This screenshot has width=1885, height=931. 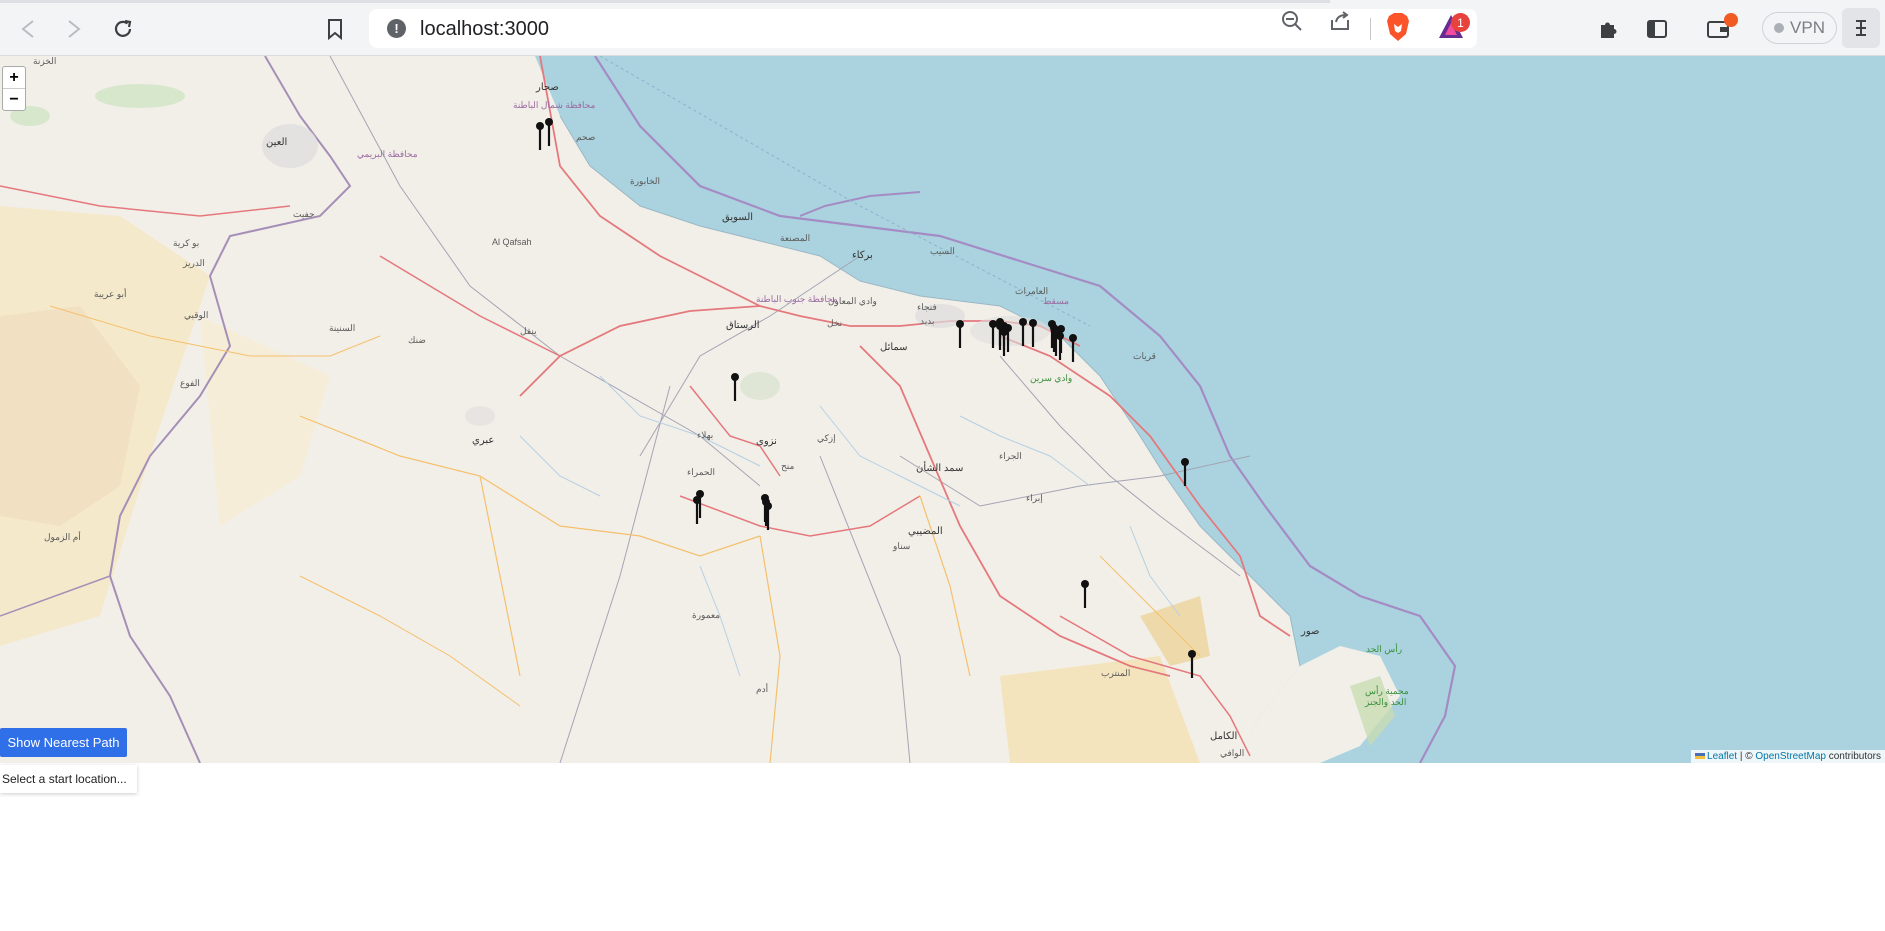 What do you see at coordinates (28, 29) in the screenshot?
I see `back-arrow-icon` at bounding box center [28, 29].